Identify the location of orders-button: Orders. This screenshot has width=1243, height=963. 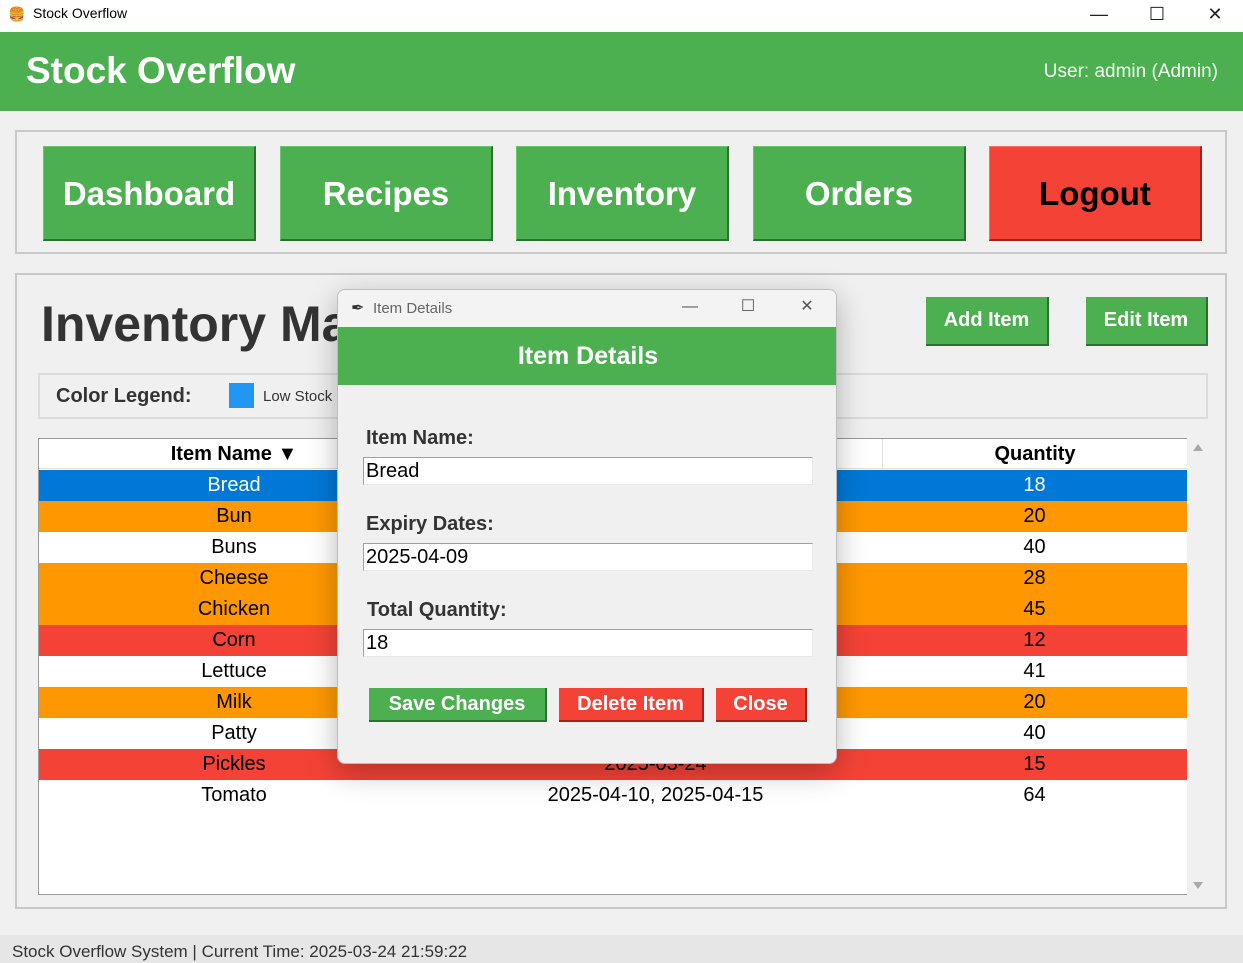
(859, 193).